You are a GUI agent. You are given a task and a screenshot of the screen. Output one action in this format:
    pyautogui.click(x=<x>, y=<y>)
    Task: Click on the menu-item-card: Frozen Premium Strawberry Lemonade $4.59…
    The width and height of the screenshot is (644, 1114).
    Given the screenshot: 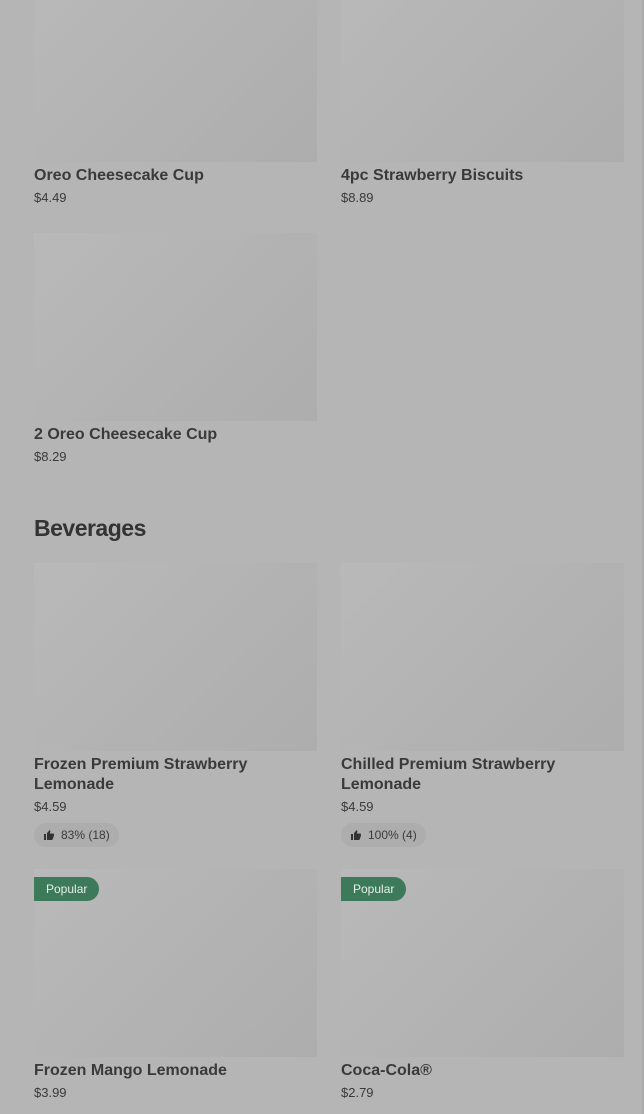 What is the action you would take?
    pyautogui.click(x=175, y=705)
    